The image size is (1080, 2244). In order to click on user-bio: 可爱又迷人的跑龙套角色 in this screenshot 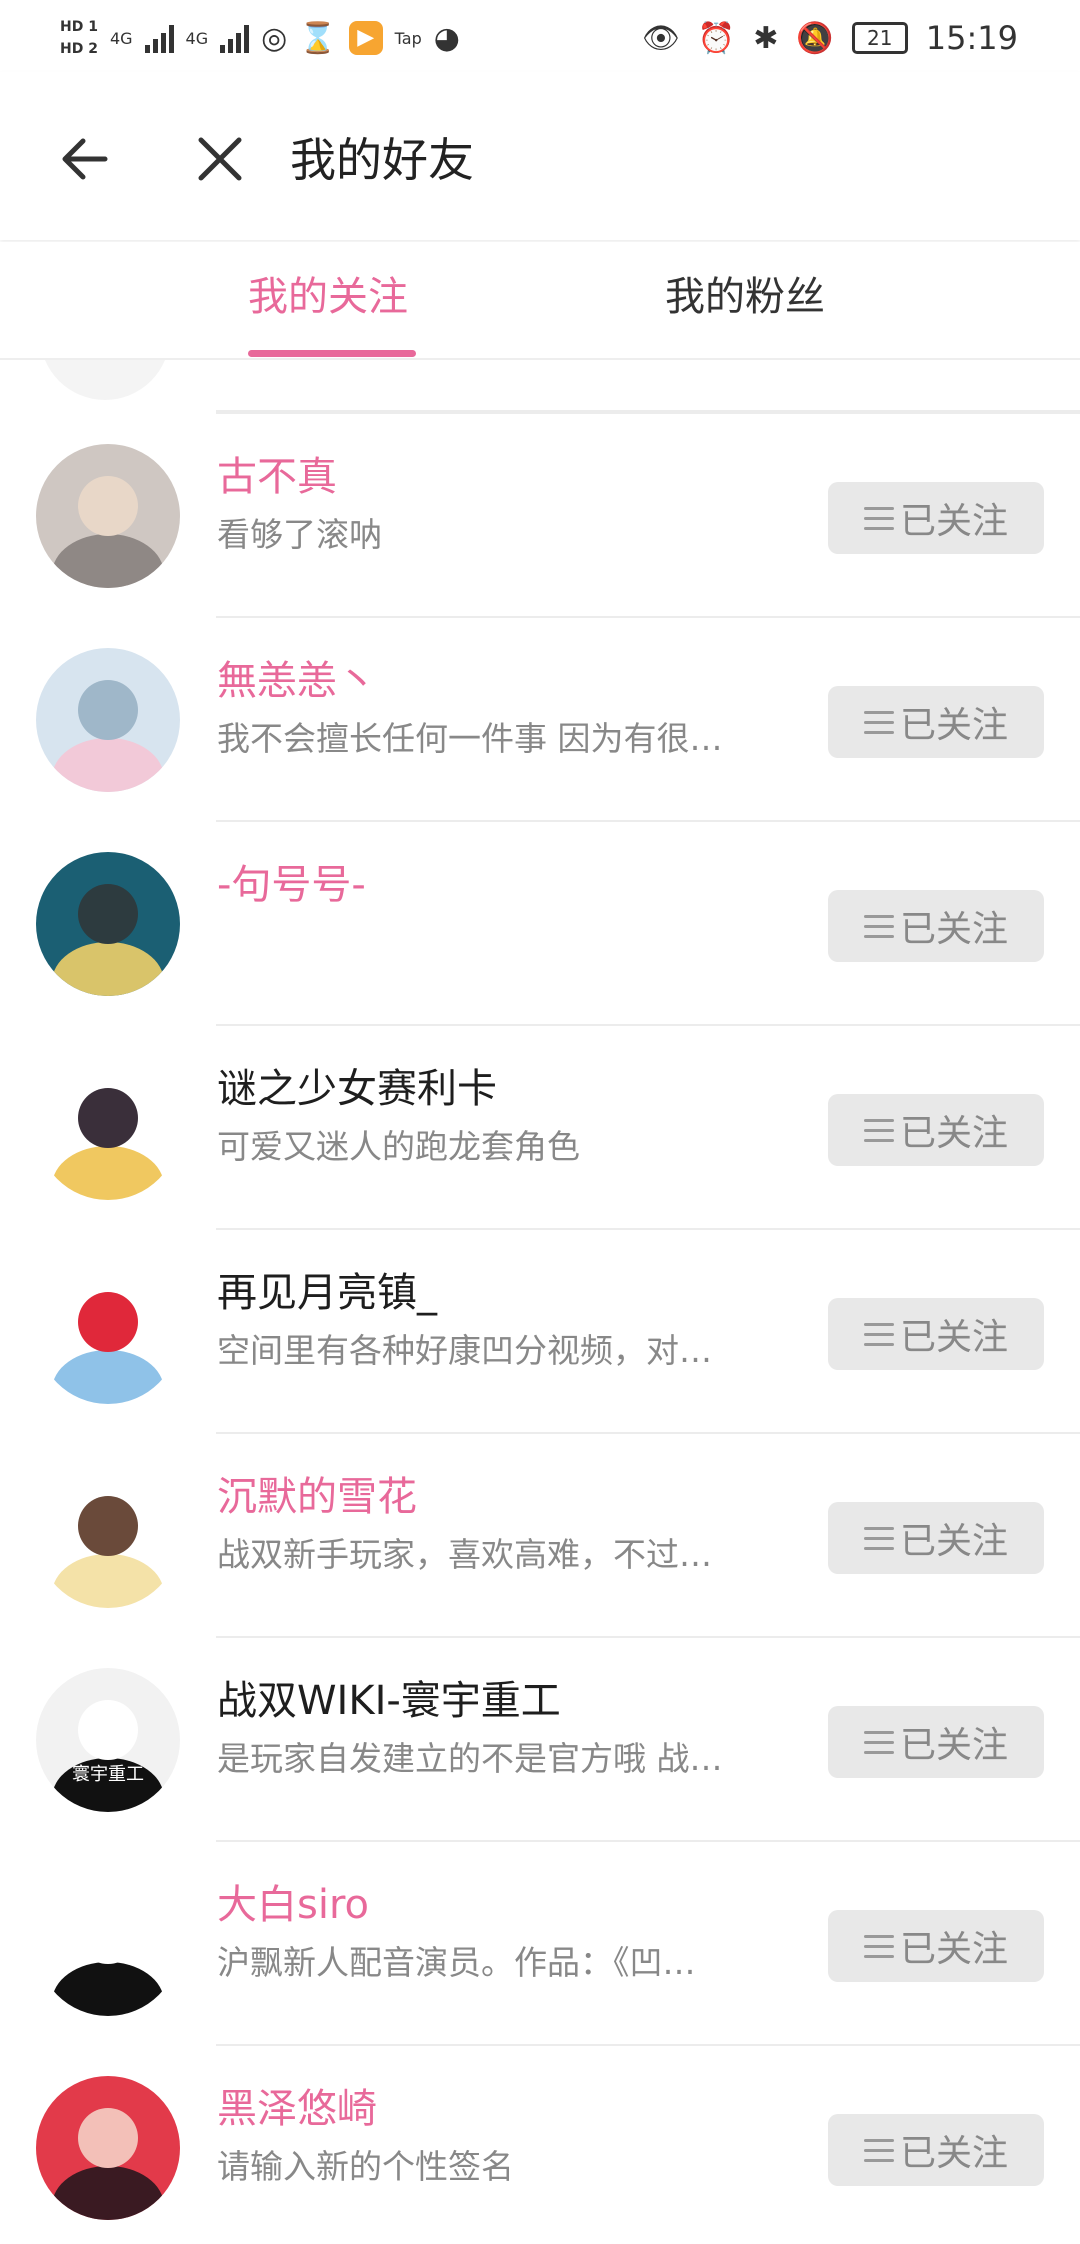, I will do `click(398, 1146)`.